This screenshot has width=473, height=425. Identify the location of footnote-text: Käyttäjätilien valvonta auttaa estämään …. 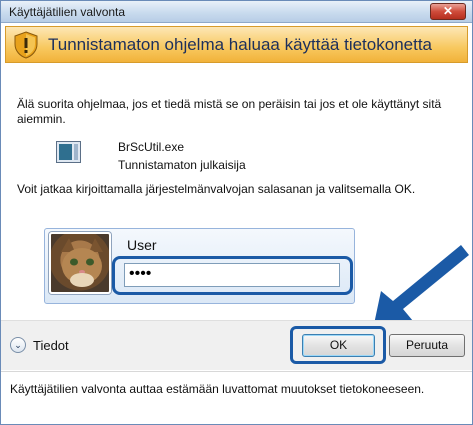
(217, 389).